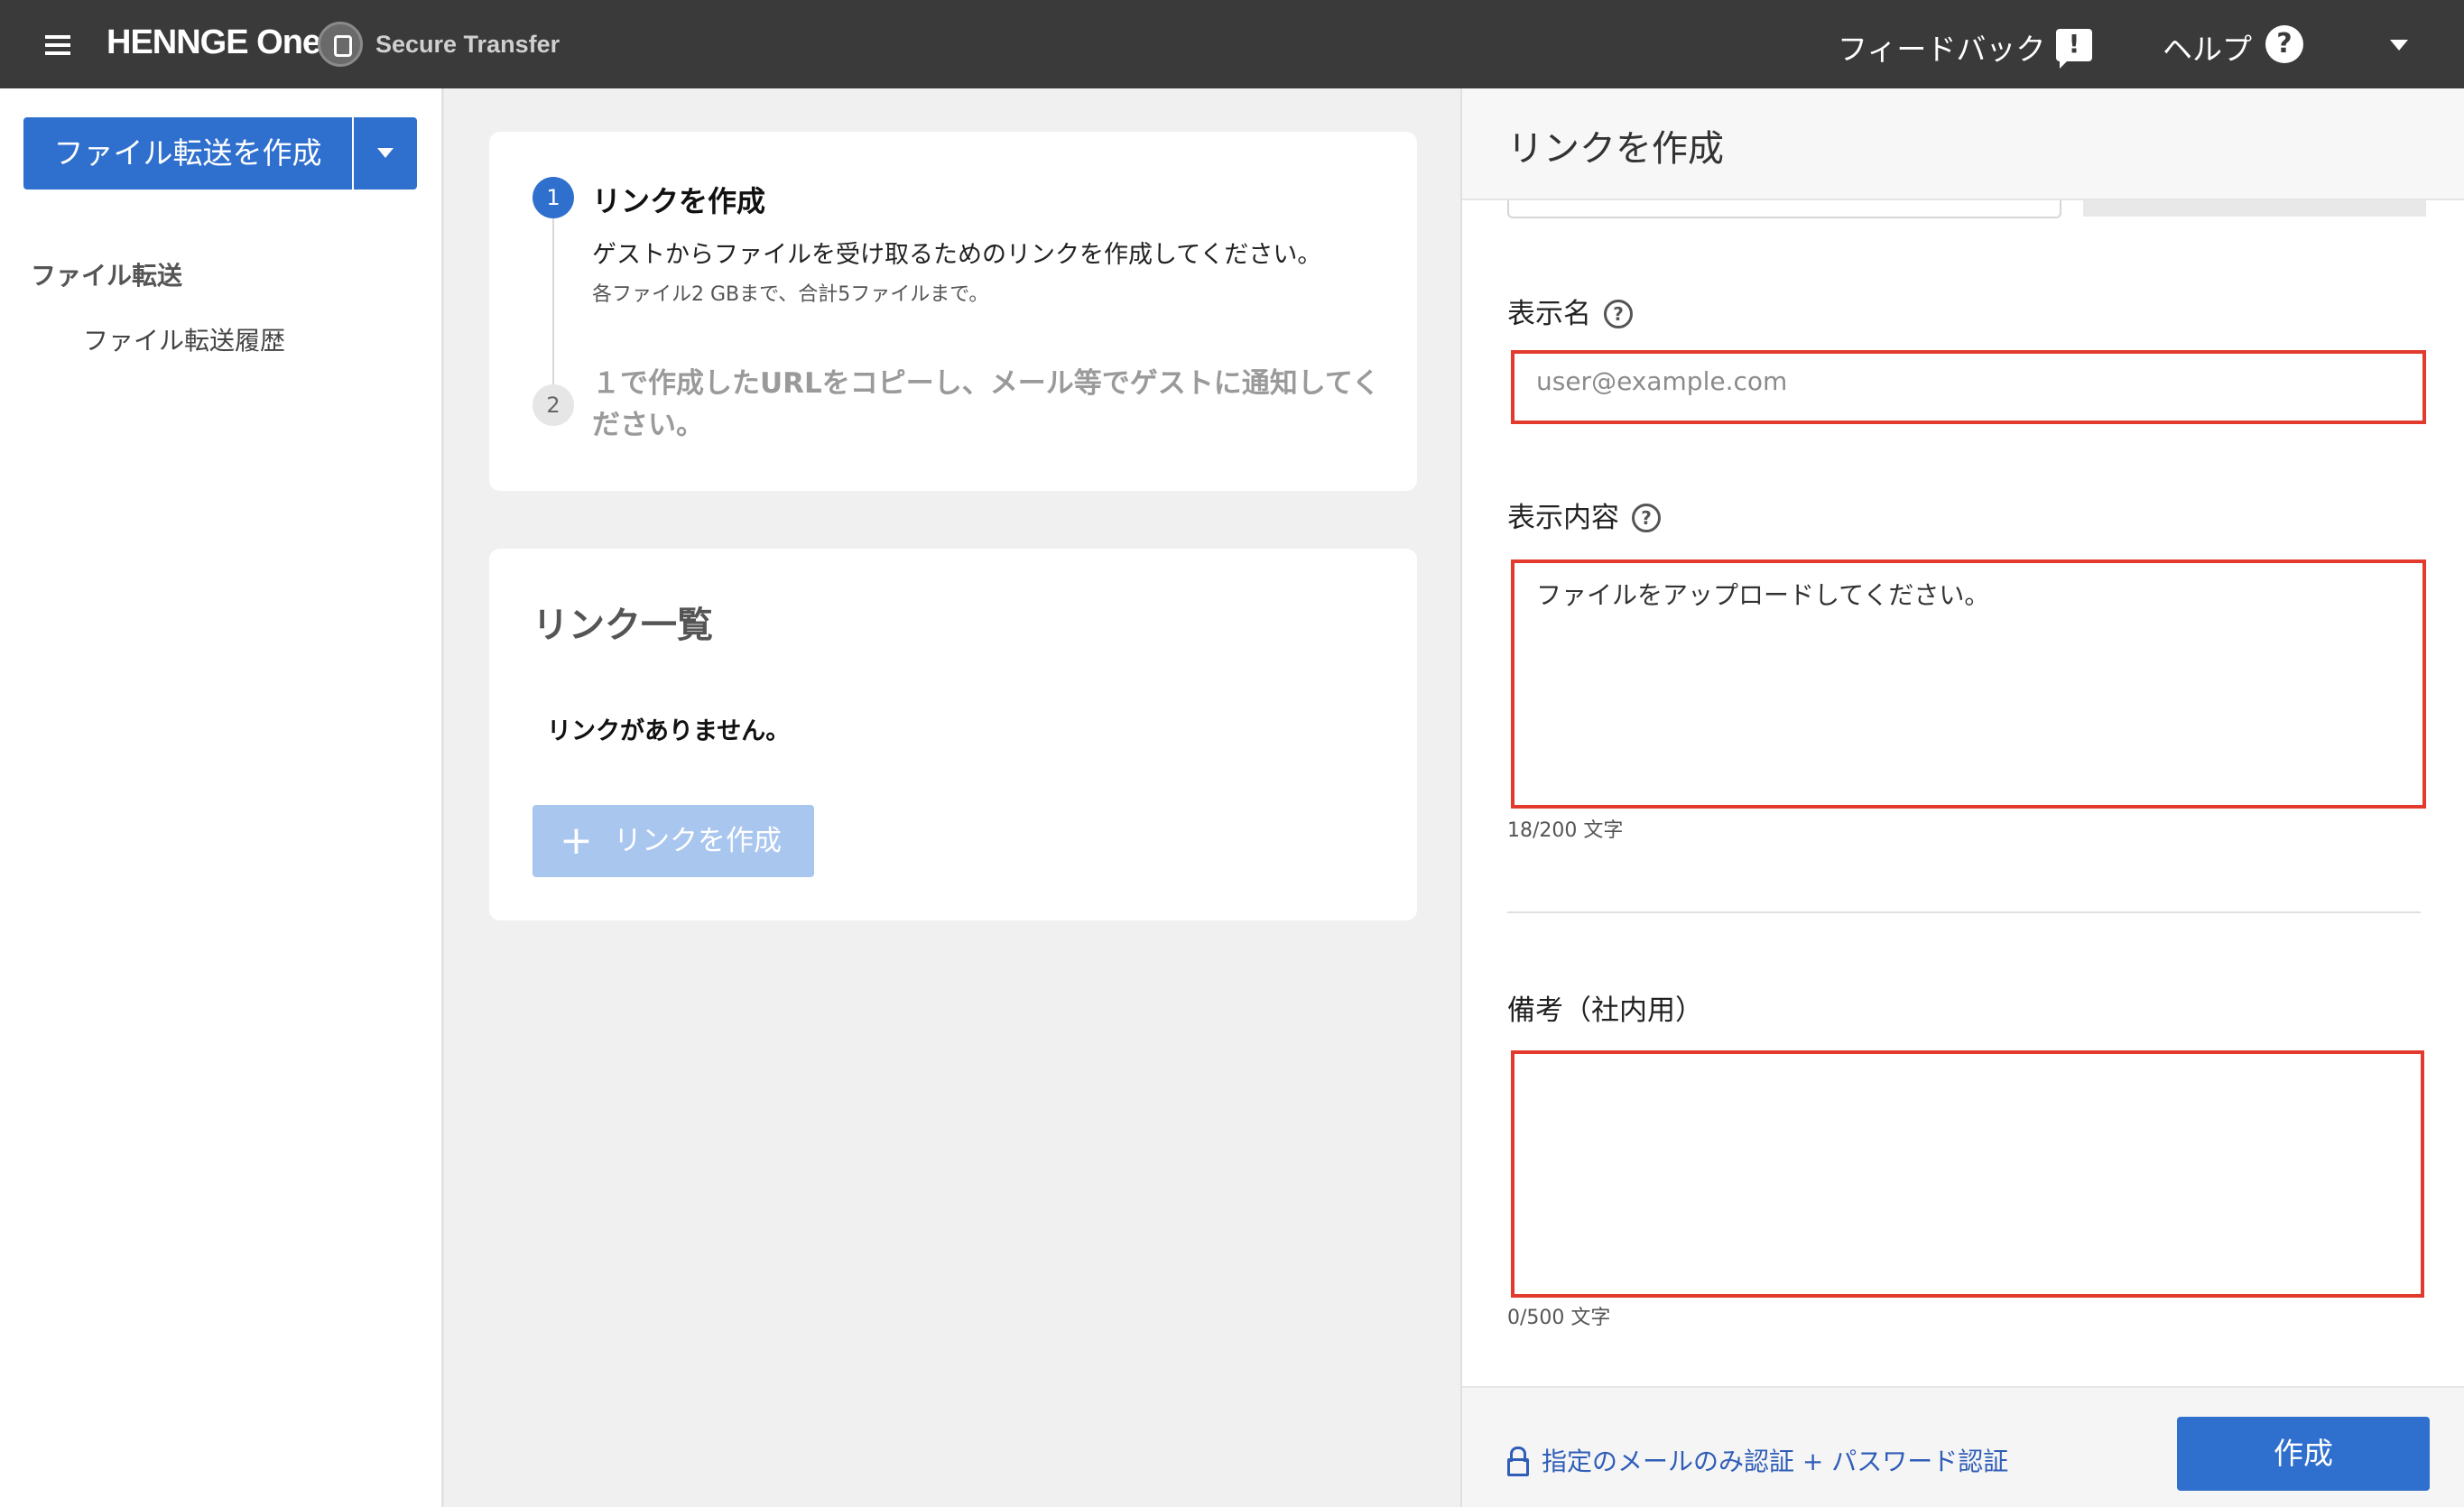 This screenshot has height=1507, width=2464. I want to click on empty-message: リンクがありません。, so click(669, 731).